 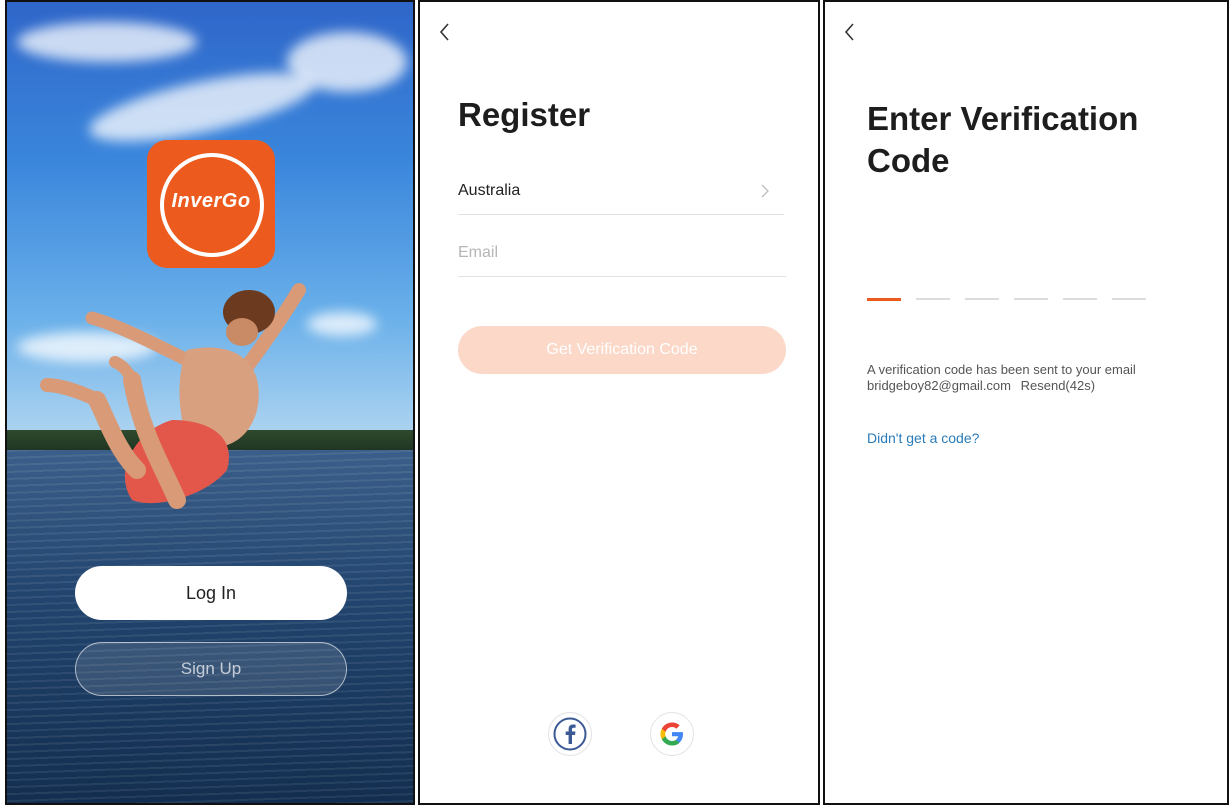 I want to click on email-field-row, so click(x=622, y=256).